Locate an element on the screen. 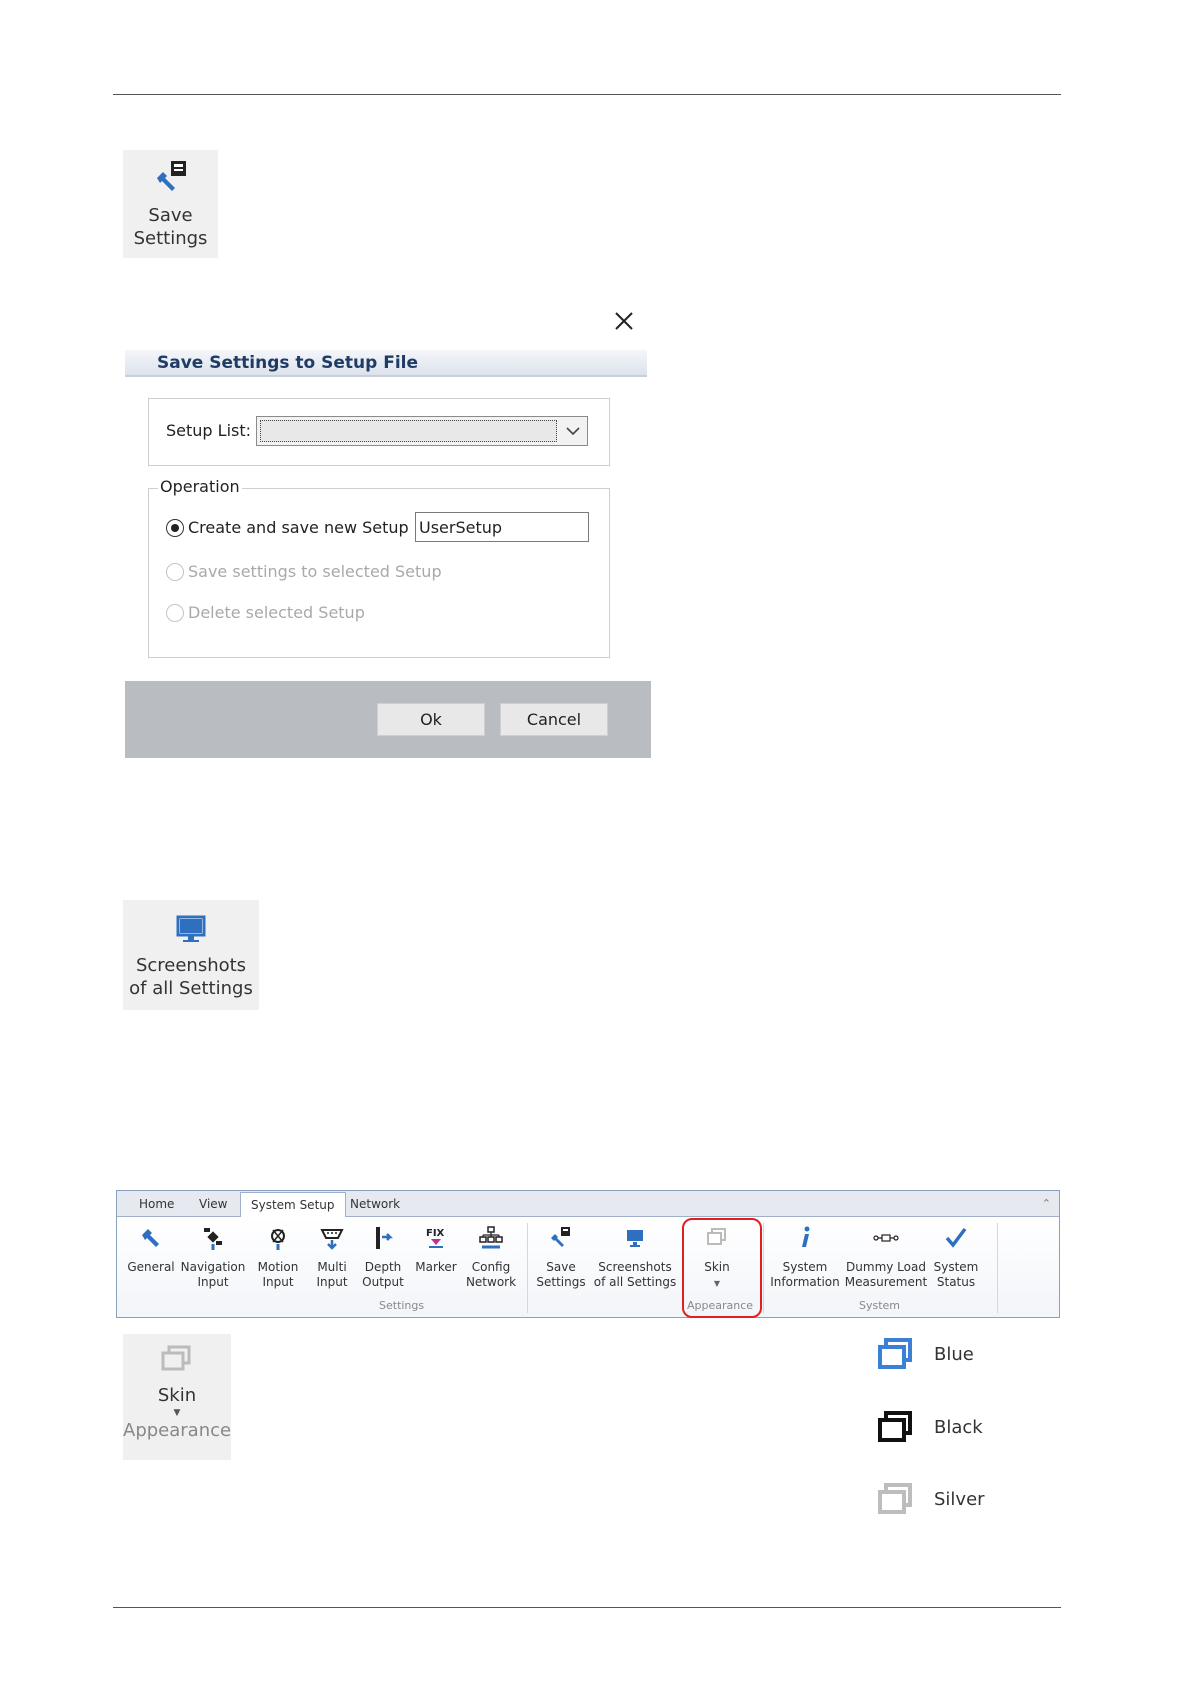  marker-fix-icon: FIX is located at coordinates (435, 1238).